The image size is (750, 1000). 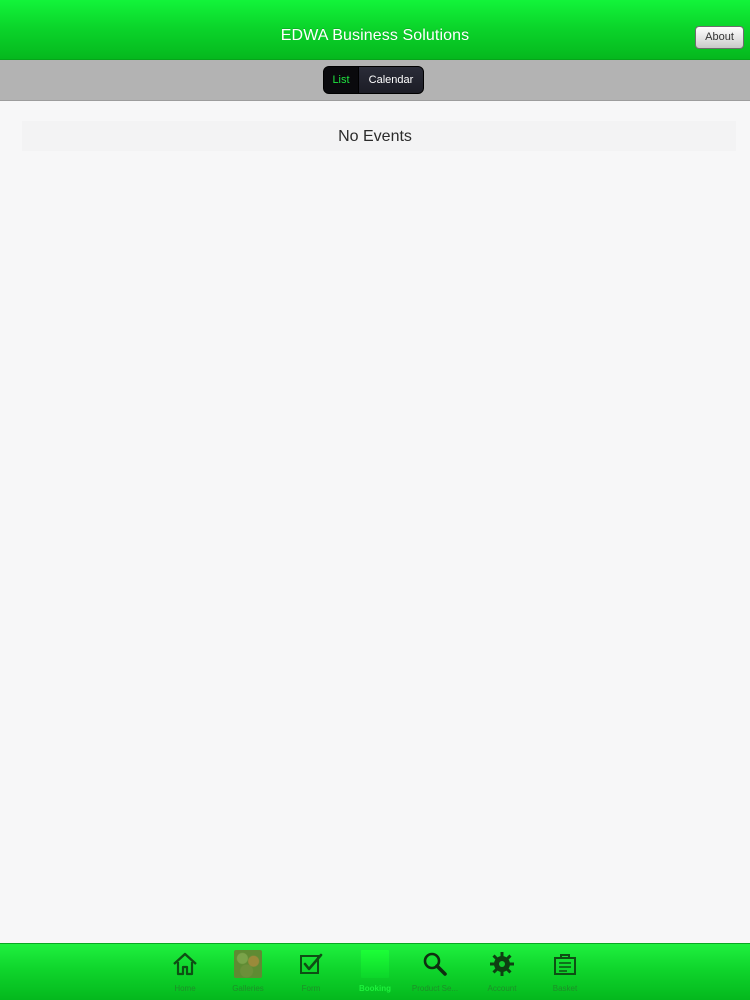 What do you see at coordinates (502, 988) in the screenshot?
I see `tab-label: Account` at bounding box center [502, 988].